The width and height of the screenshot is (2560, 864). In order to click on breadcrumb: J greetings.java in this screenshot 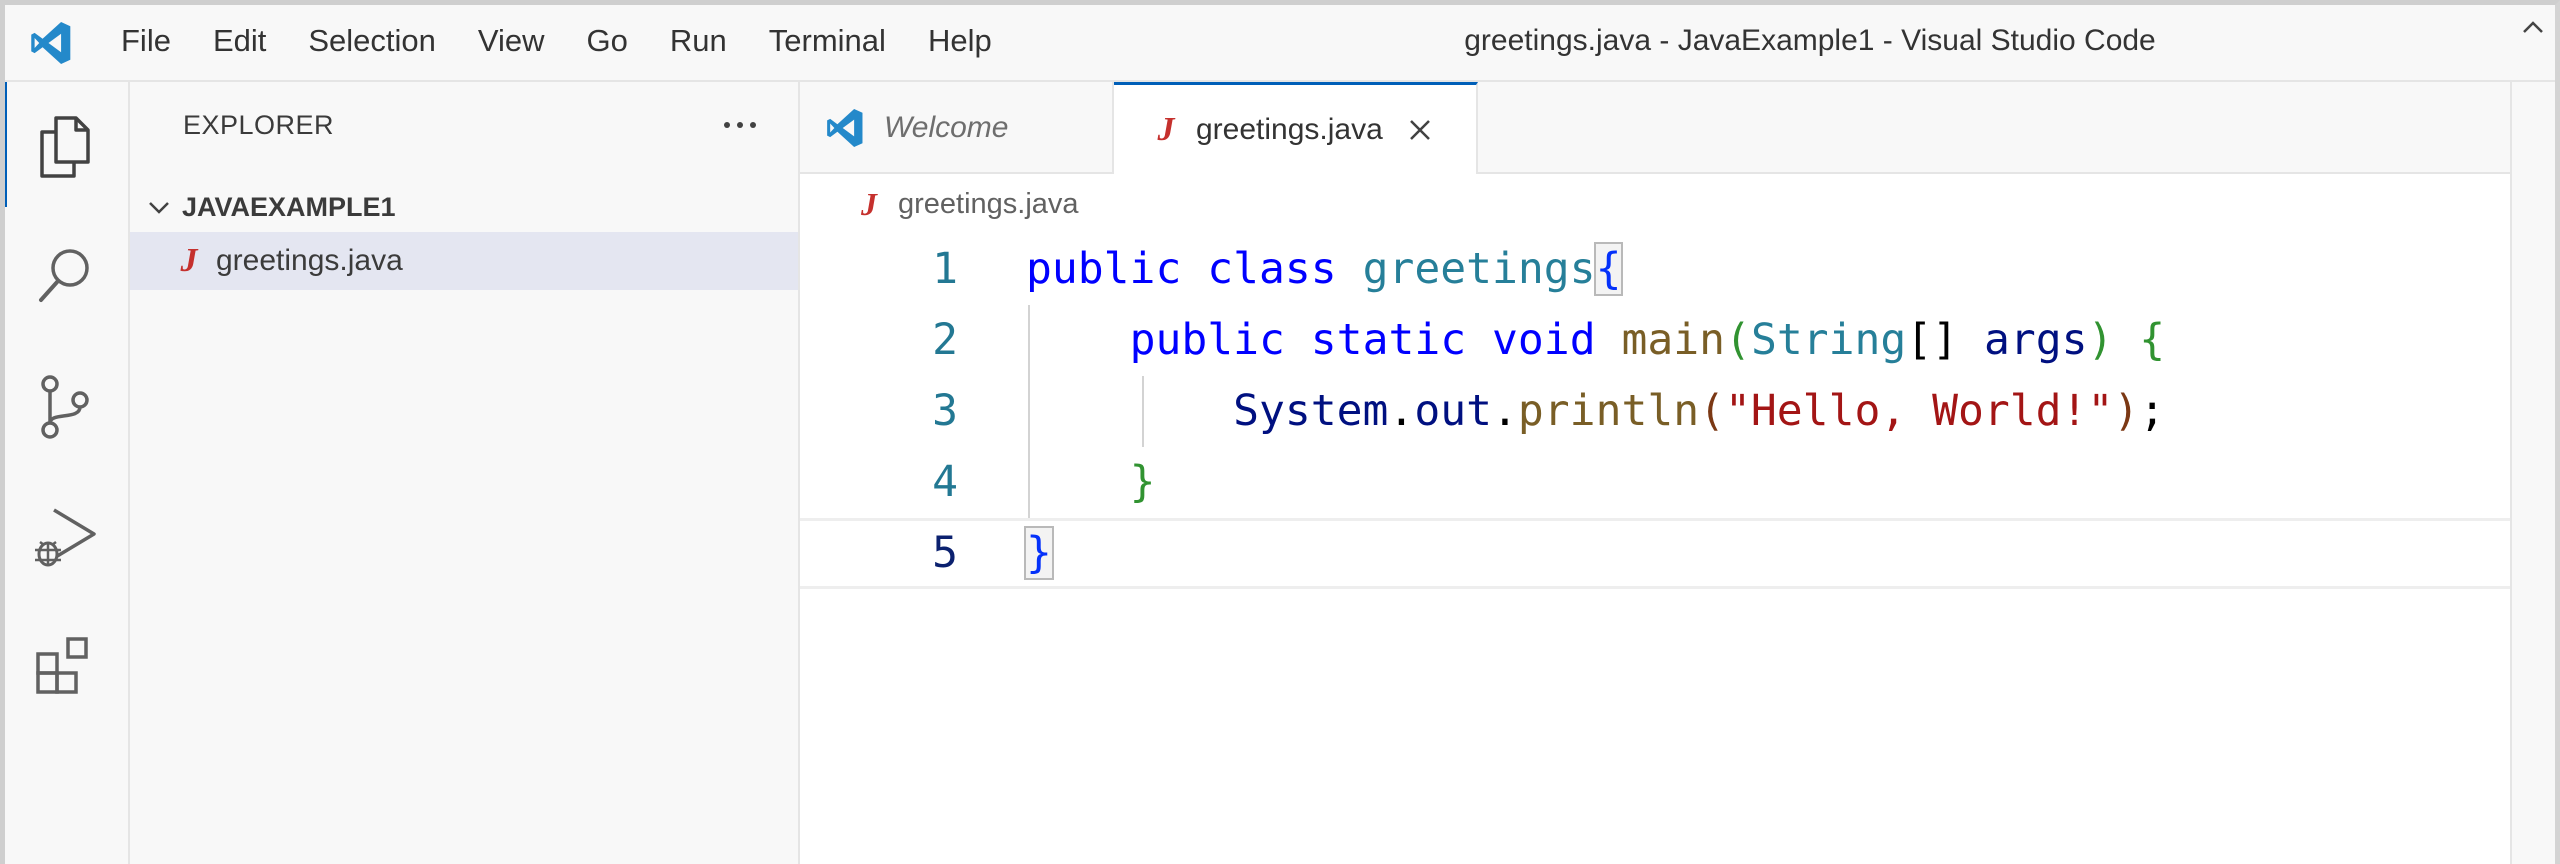, I will do `click(1655, 204)`.